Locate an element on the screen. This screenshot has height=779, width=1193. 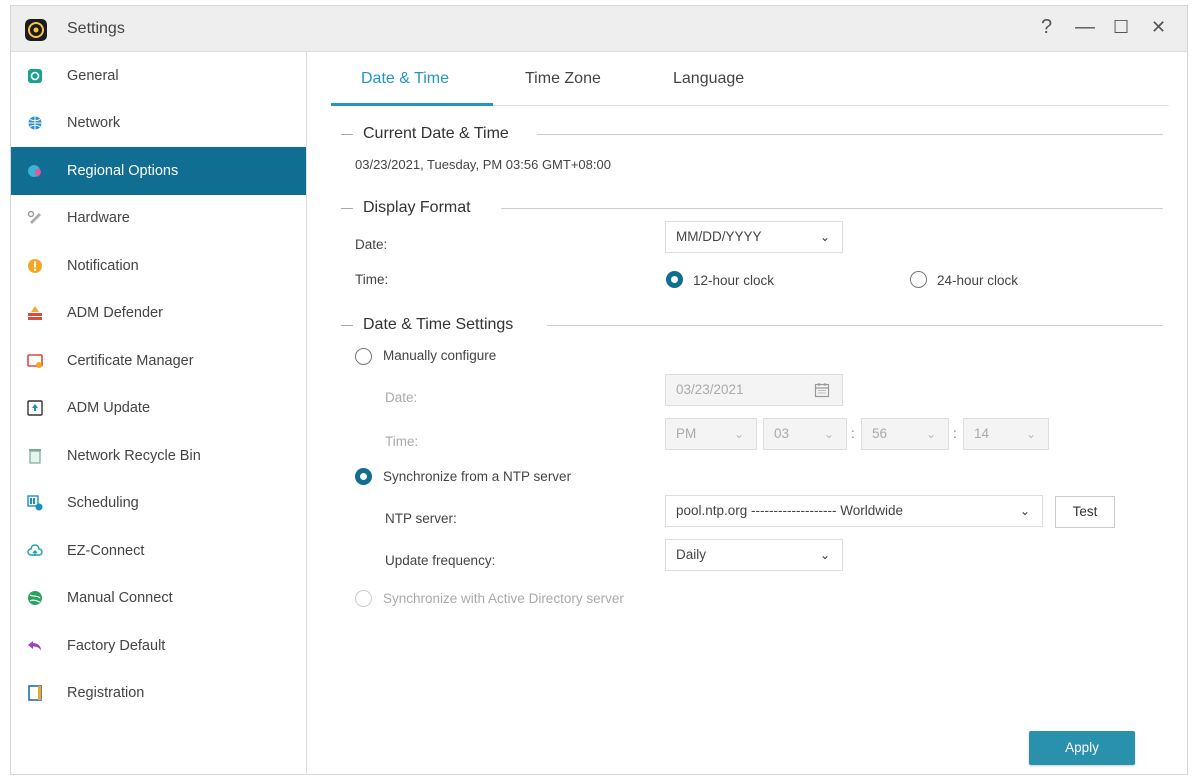
sidebar-item-factory-default: Factory Default is located at coordinates (158, 646).